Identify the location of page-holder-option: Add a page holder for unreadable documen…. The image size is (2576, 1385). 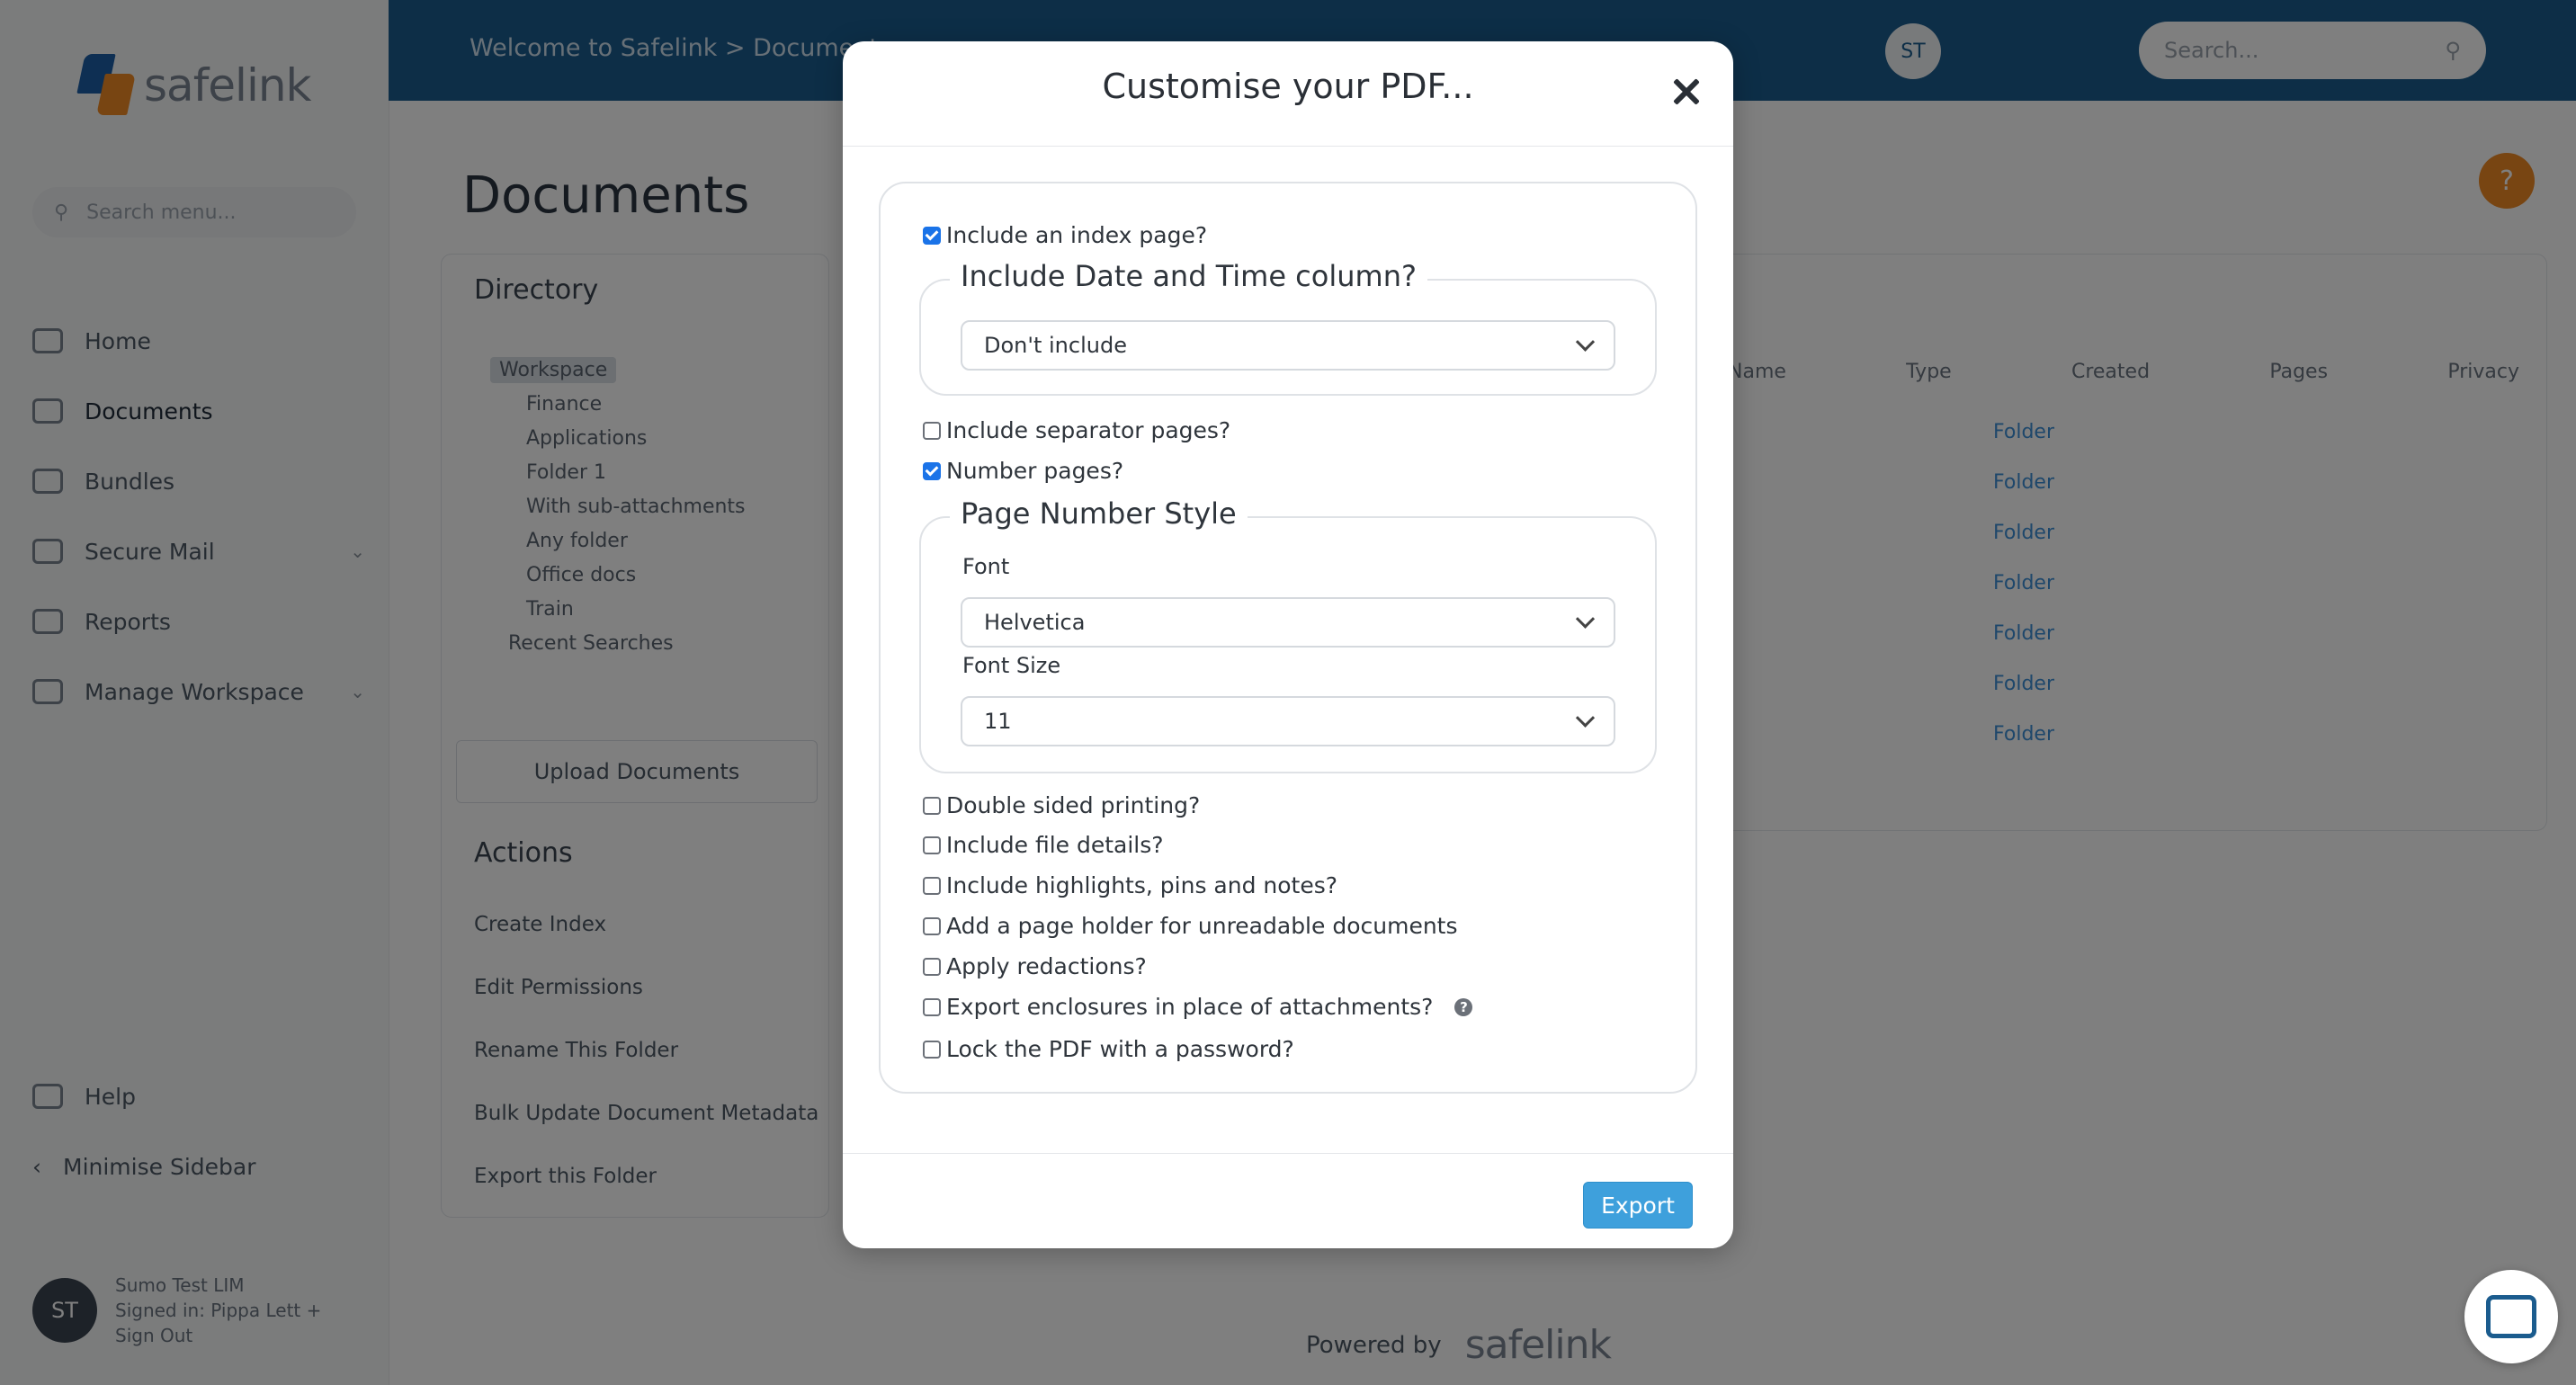
(1190, 926).